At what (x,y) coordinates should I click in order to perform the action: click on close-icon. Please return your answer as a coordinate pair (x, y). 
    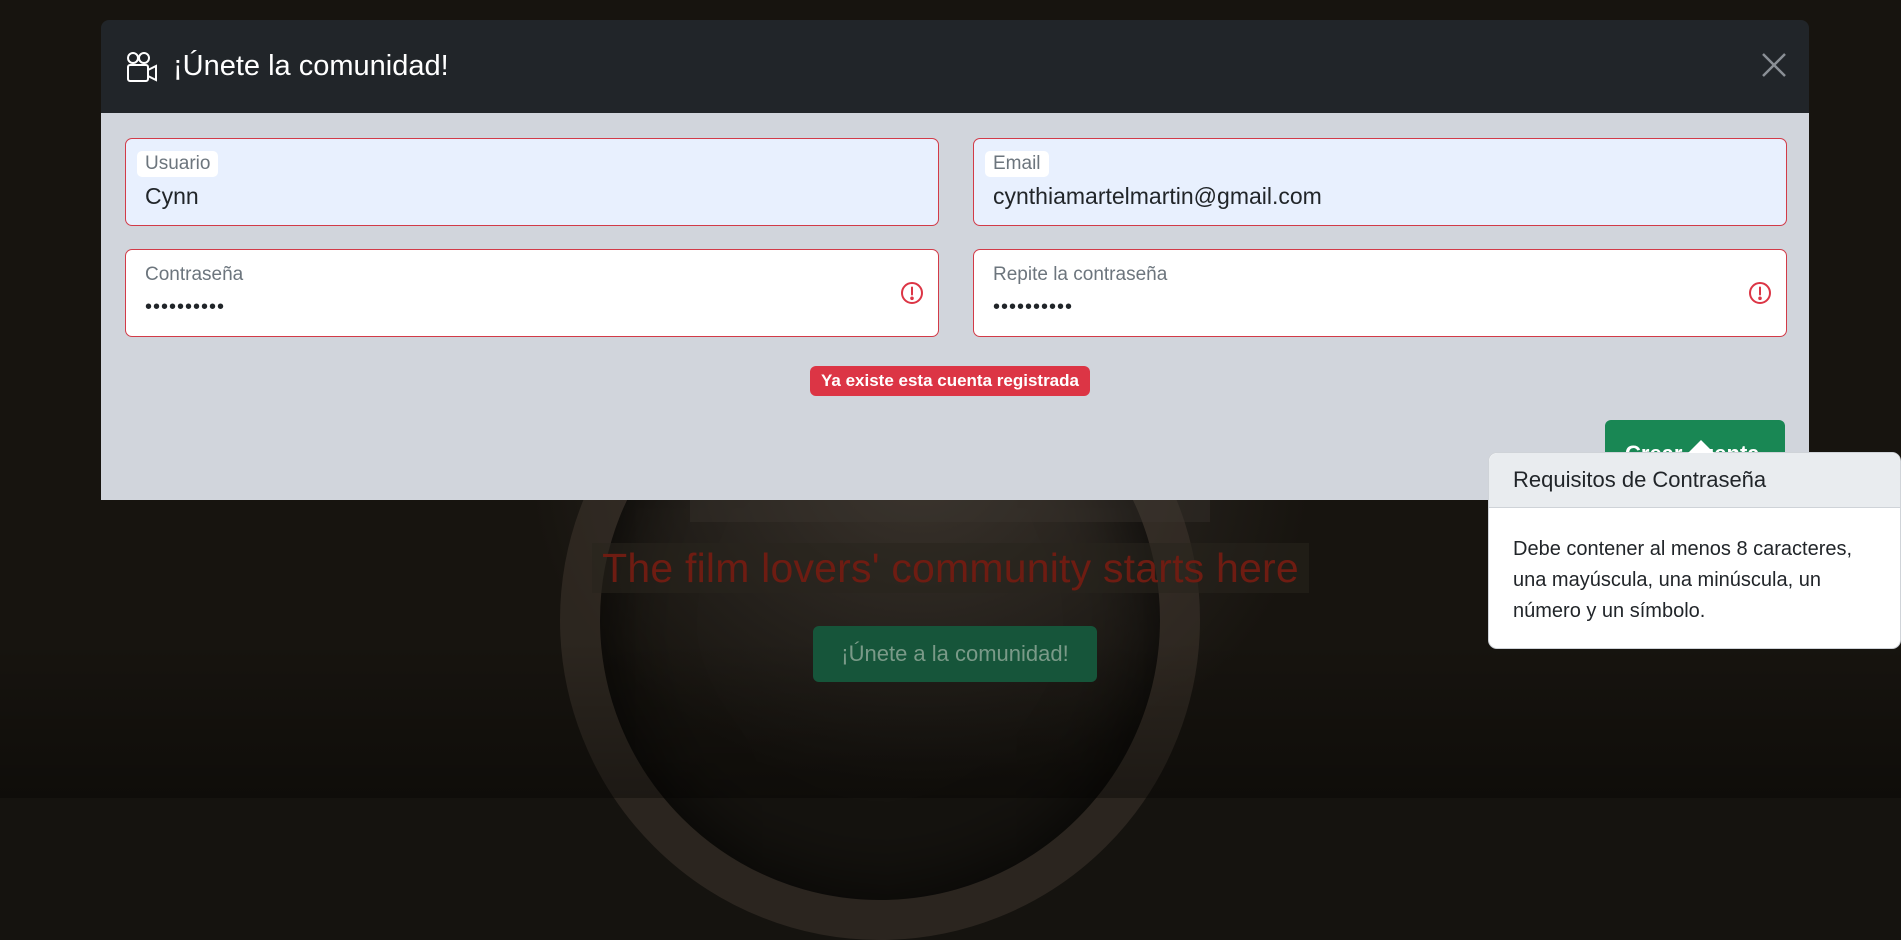
    Looking at the image, I should click on (1774, 65).